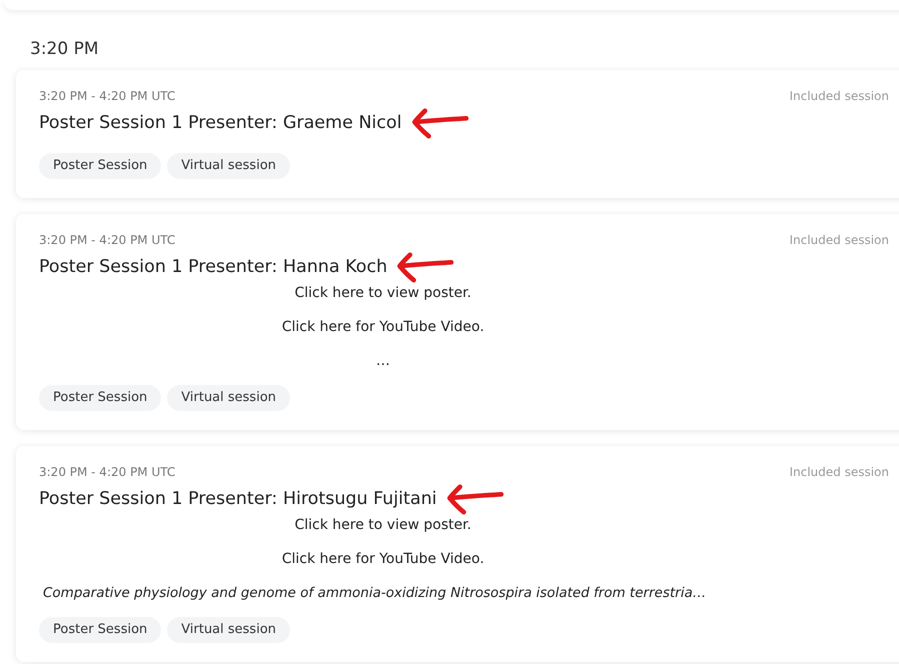 The height and width of the screenshot is (664, 899). I want to click on time-heading: 3:20 PM, so click(65, 49).